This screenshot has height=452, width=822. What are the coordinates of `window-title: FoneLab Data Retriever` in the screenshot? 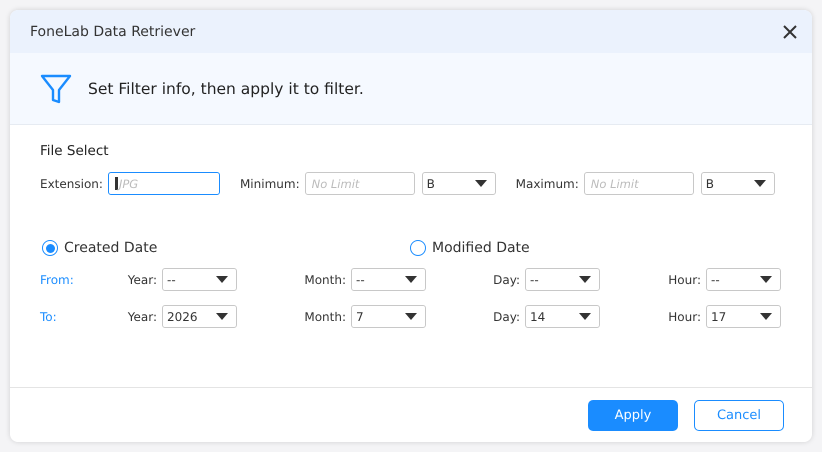 It's located at (113, 32).